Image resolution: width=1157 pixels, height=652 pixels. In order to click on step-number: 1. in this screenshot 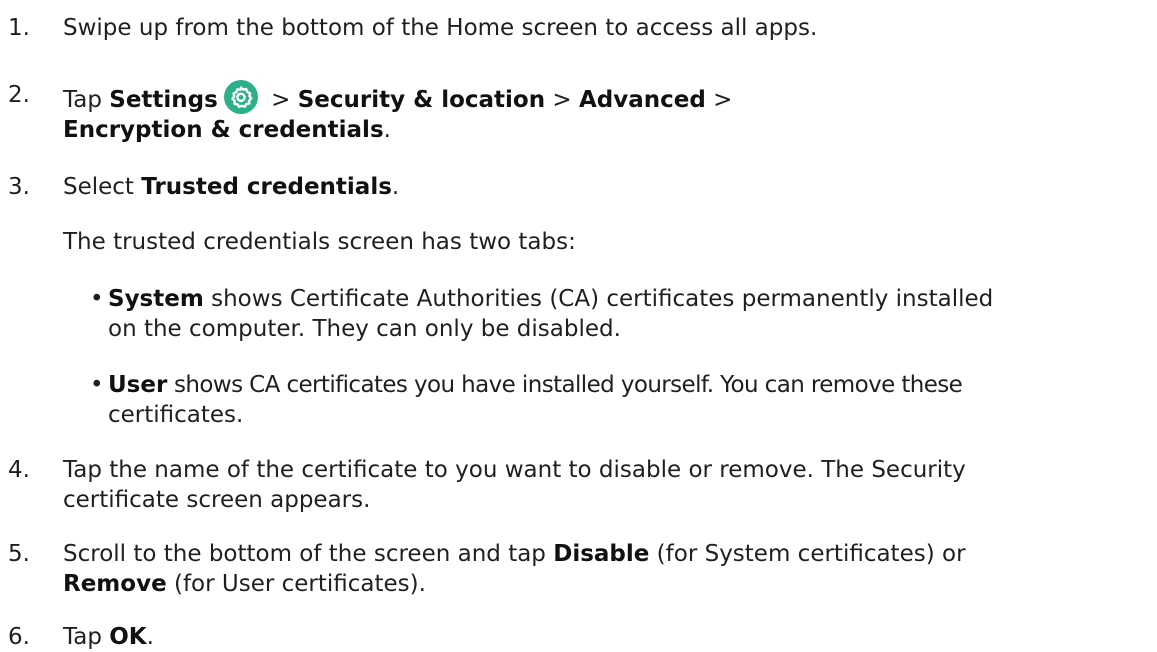, I will do `click(19, 28)`.